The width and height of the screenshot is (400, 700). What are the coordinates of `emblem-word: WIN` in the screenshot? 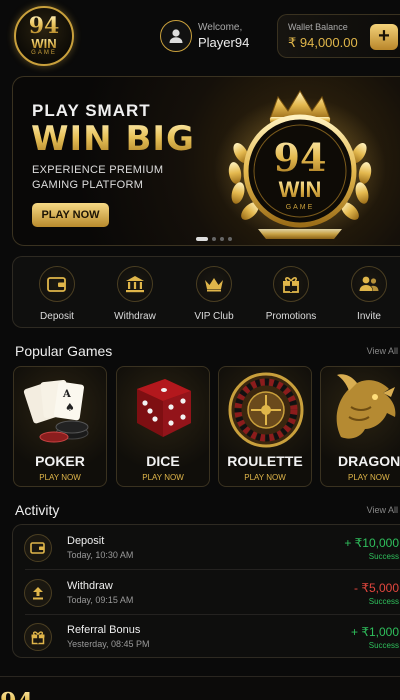 It's located at (300, 189).